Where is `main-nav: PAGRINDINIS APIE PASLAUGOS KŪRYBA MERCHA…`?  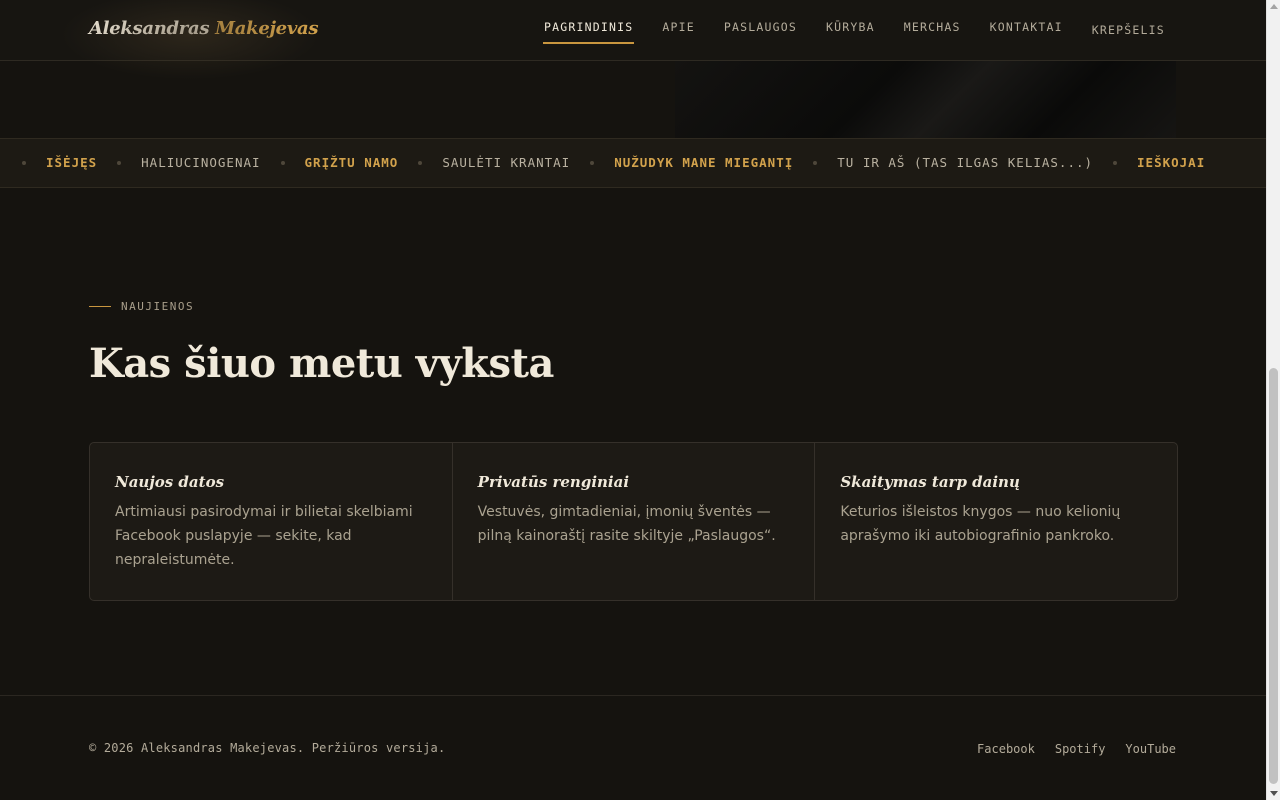 main-nav: PAGRINDINIS APIE PASLAUGOS KŪRYBA MERCHA… is located at coordinates (853, 32).